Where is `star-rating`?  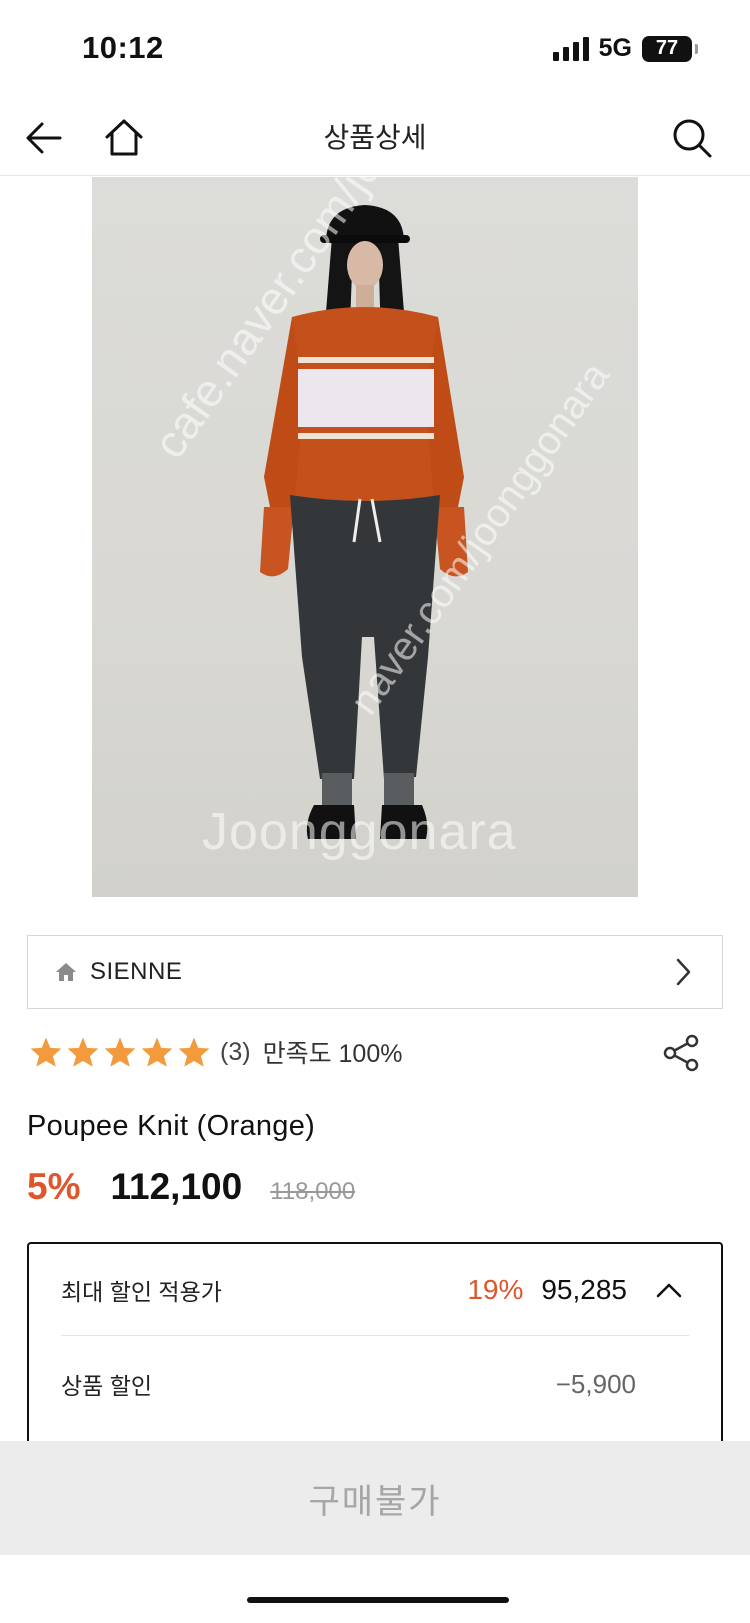
star-rating is located at coordinates (119, 1052).